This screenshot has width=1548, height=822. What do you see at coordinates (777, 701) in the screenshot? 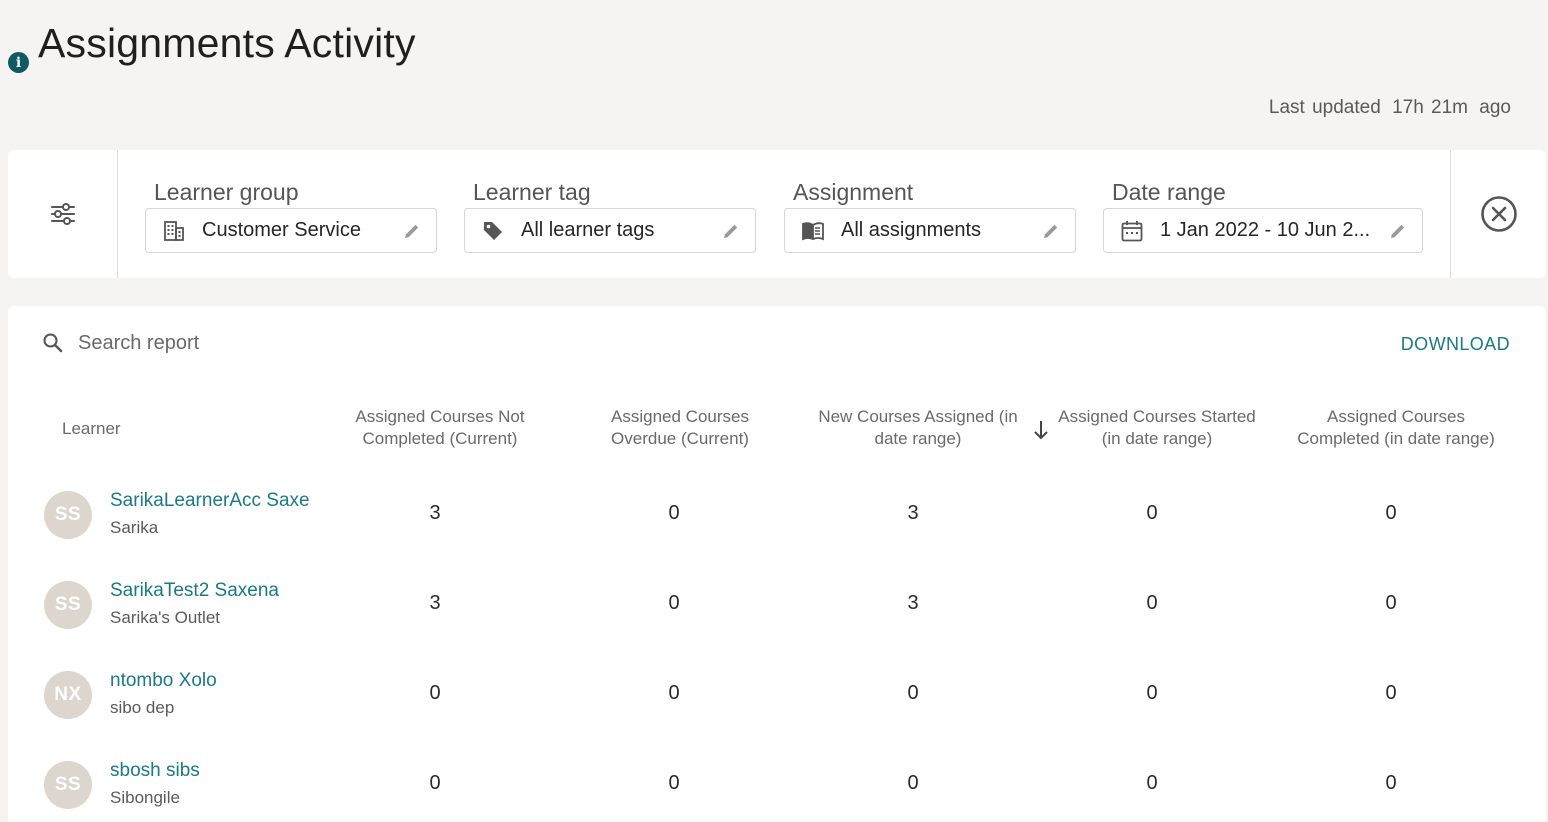
I see `table-row: NX ntombo Xolo sibo dep 0 0 0 0 0` at bounding box center [777, 701].